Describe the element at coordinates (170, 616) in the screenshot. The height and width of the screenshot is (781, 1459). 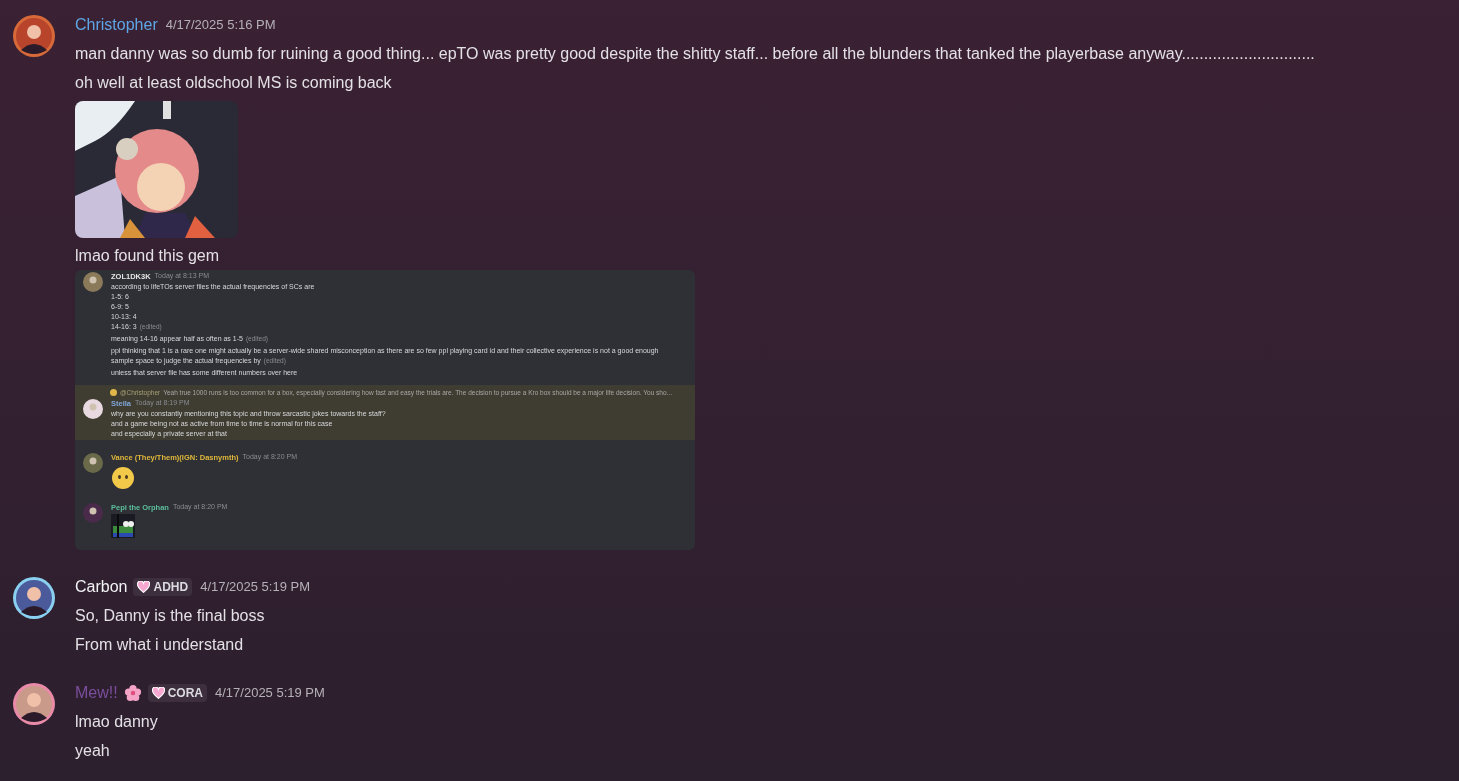
I see `message-text: So, Danny is the final boss` at that location.